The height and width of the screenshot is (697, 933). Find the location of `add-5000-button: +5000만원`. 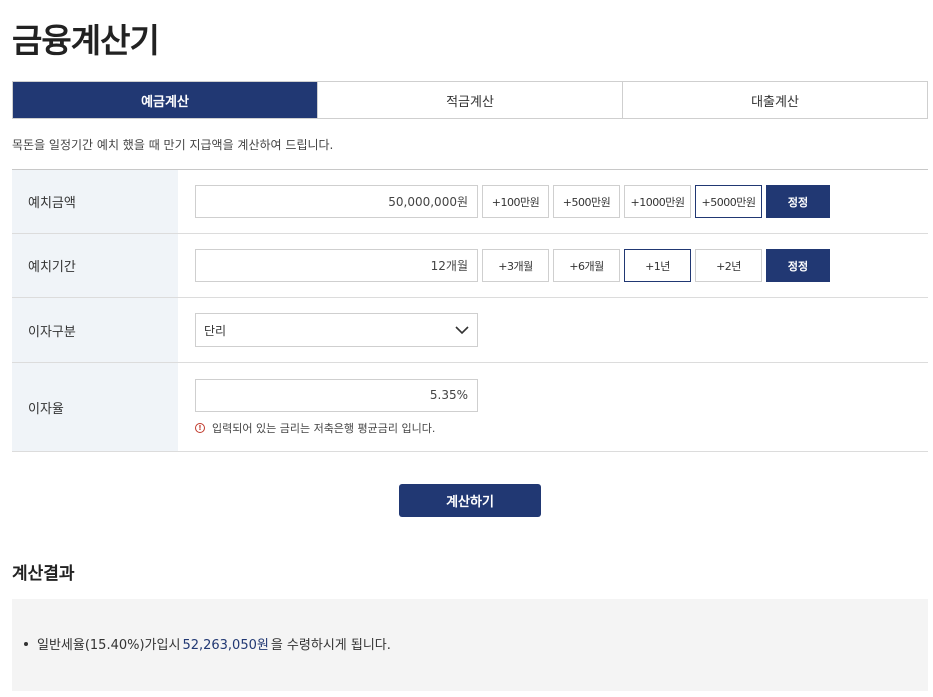

add-5000-button: +5000만원 is located at coordinates (728, 201).